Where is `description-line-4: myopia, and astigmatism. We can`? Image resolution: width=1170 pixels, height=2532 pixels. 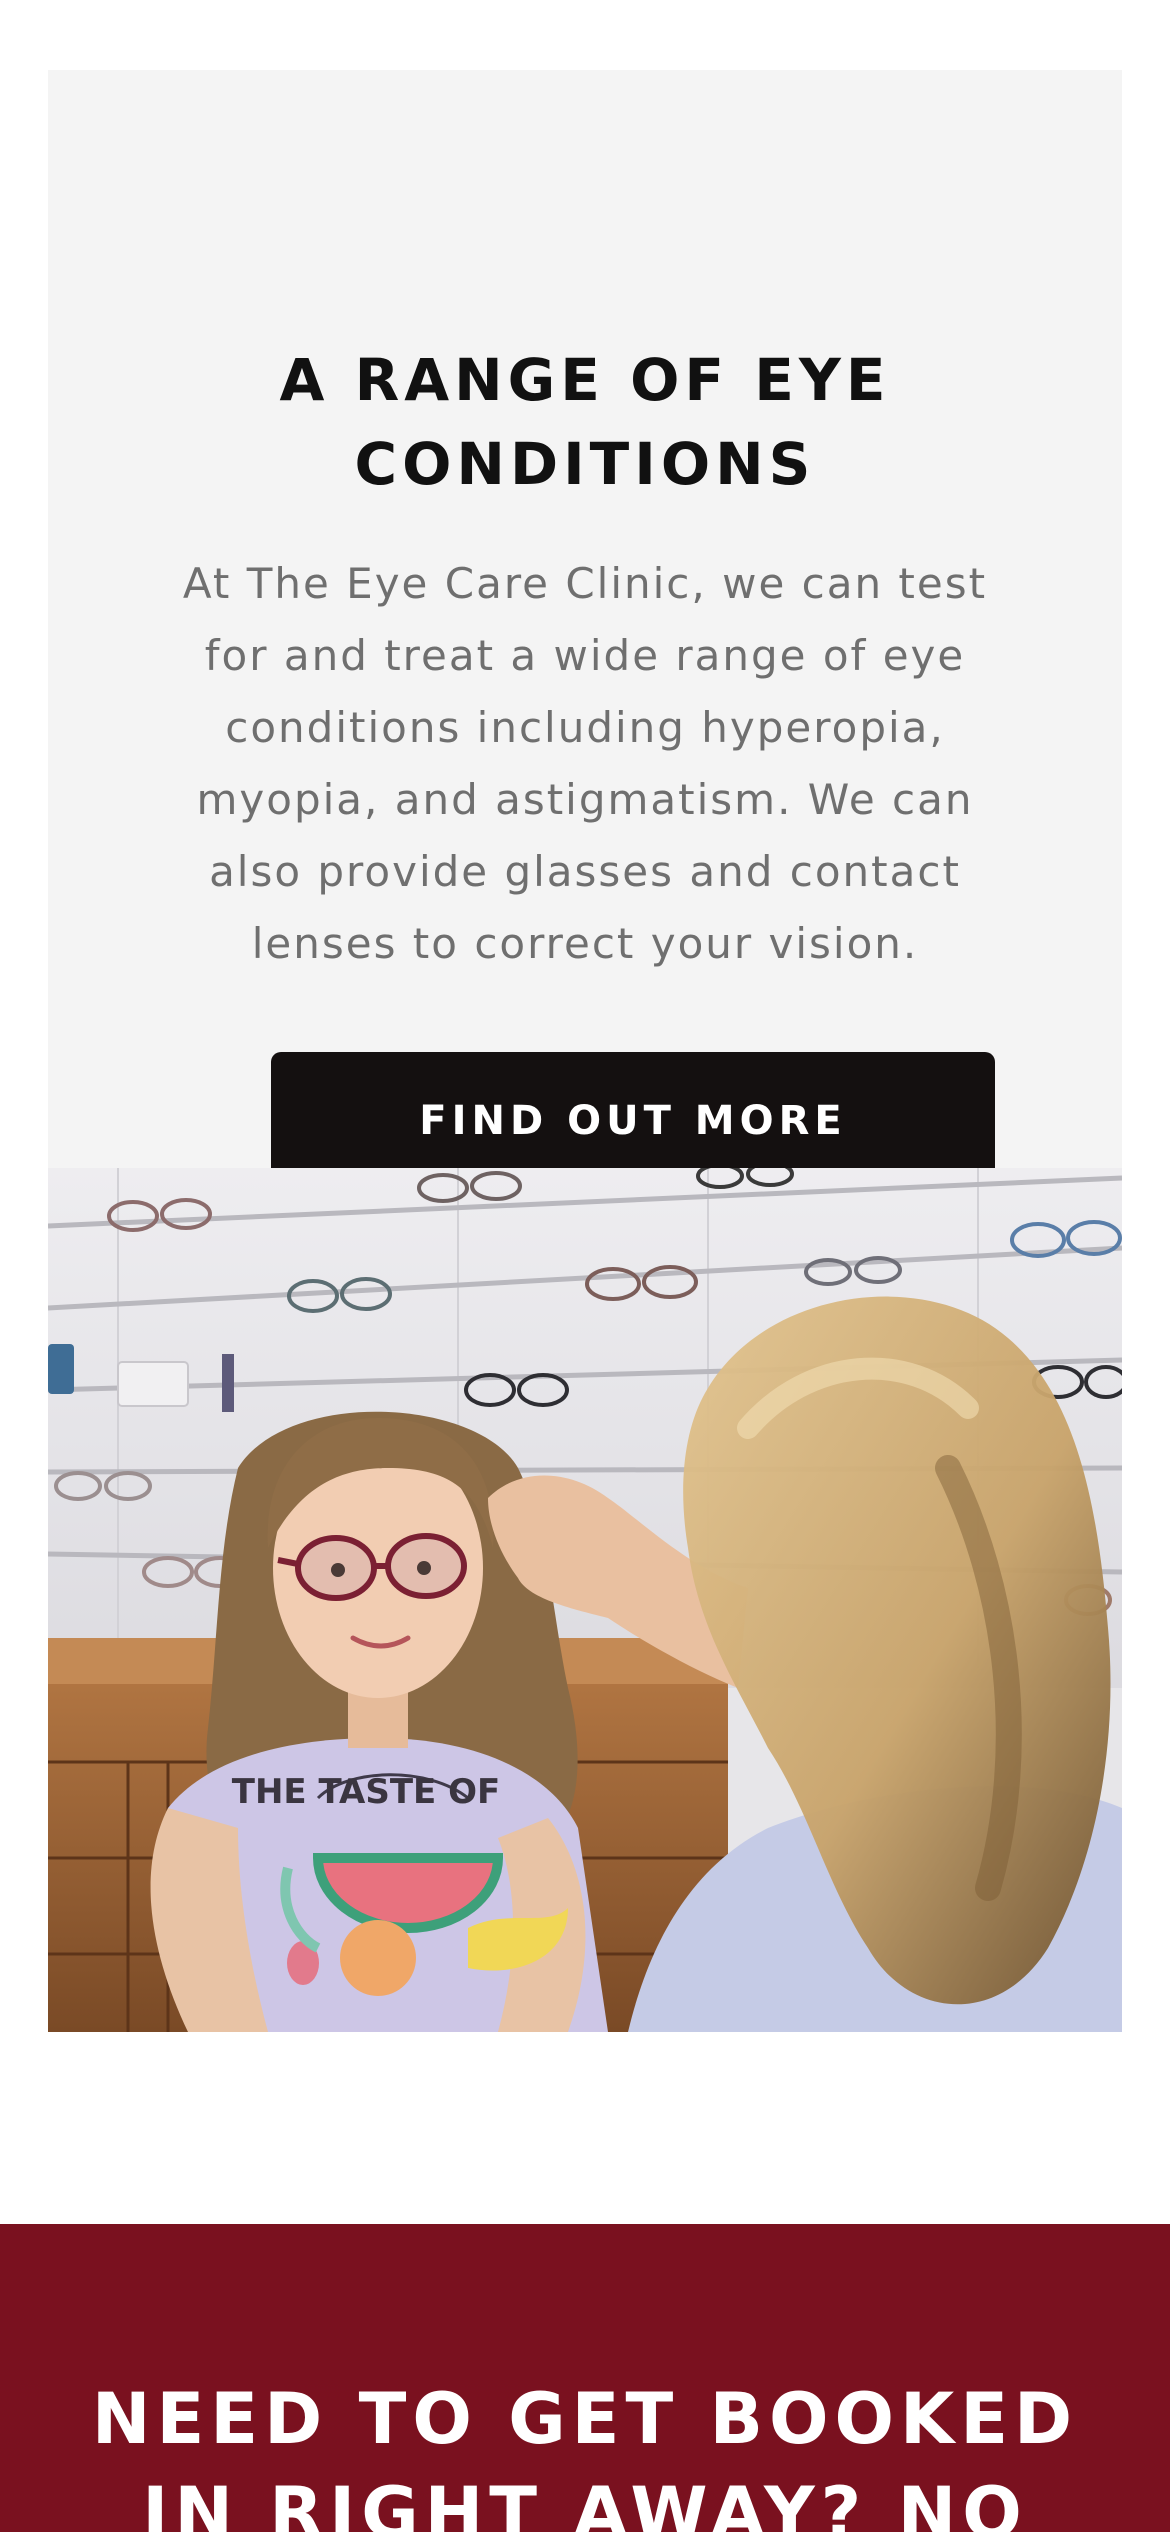 description-line-4: myopia, and astigmatism. We can is located at coordinates (585, 799).